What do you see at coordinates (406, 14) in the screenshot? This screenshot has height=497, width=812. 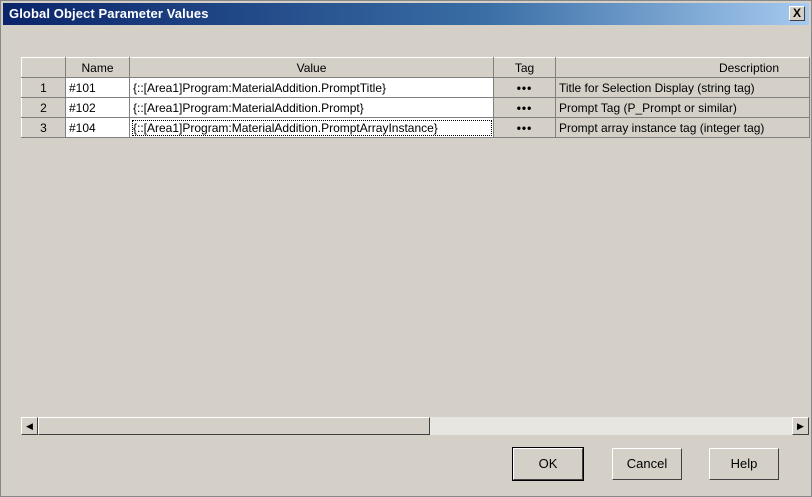 I see `title-bar: Global Object Parameter Values X` at bounding box center [406, 14].